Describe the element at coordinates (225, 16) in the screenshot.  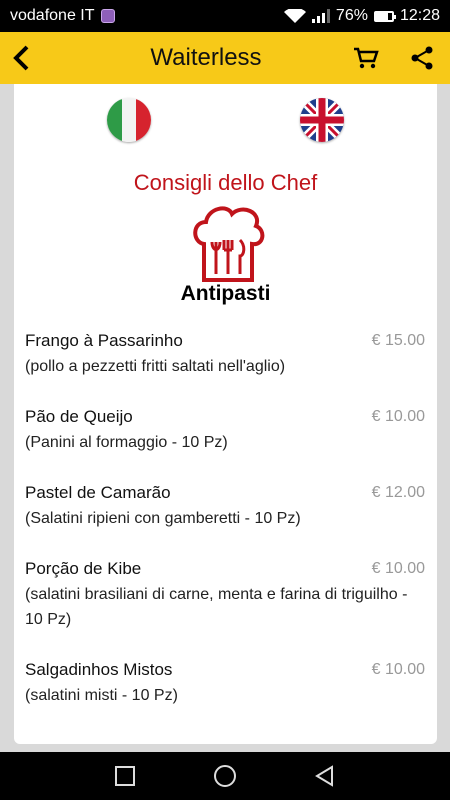
I see `status-bar: vodafone IT 76% 12:28` at that location.